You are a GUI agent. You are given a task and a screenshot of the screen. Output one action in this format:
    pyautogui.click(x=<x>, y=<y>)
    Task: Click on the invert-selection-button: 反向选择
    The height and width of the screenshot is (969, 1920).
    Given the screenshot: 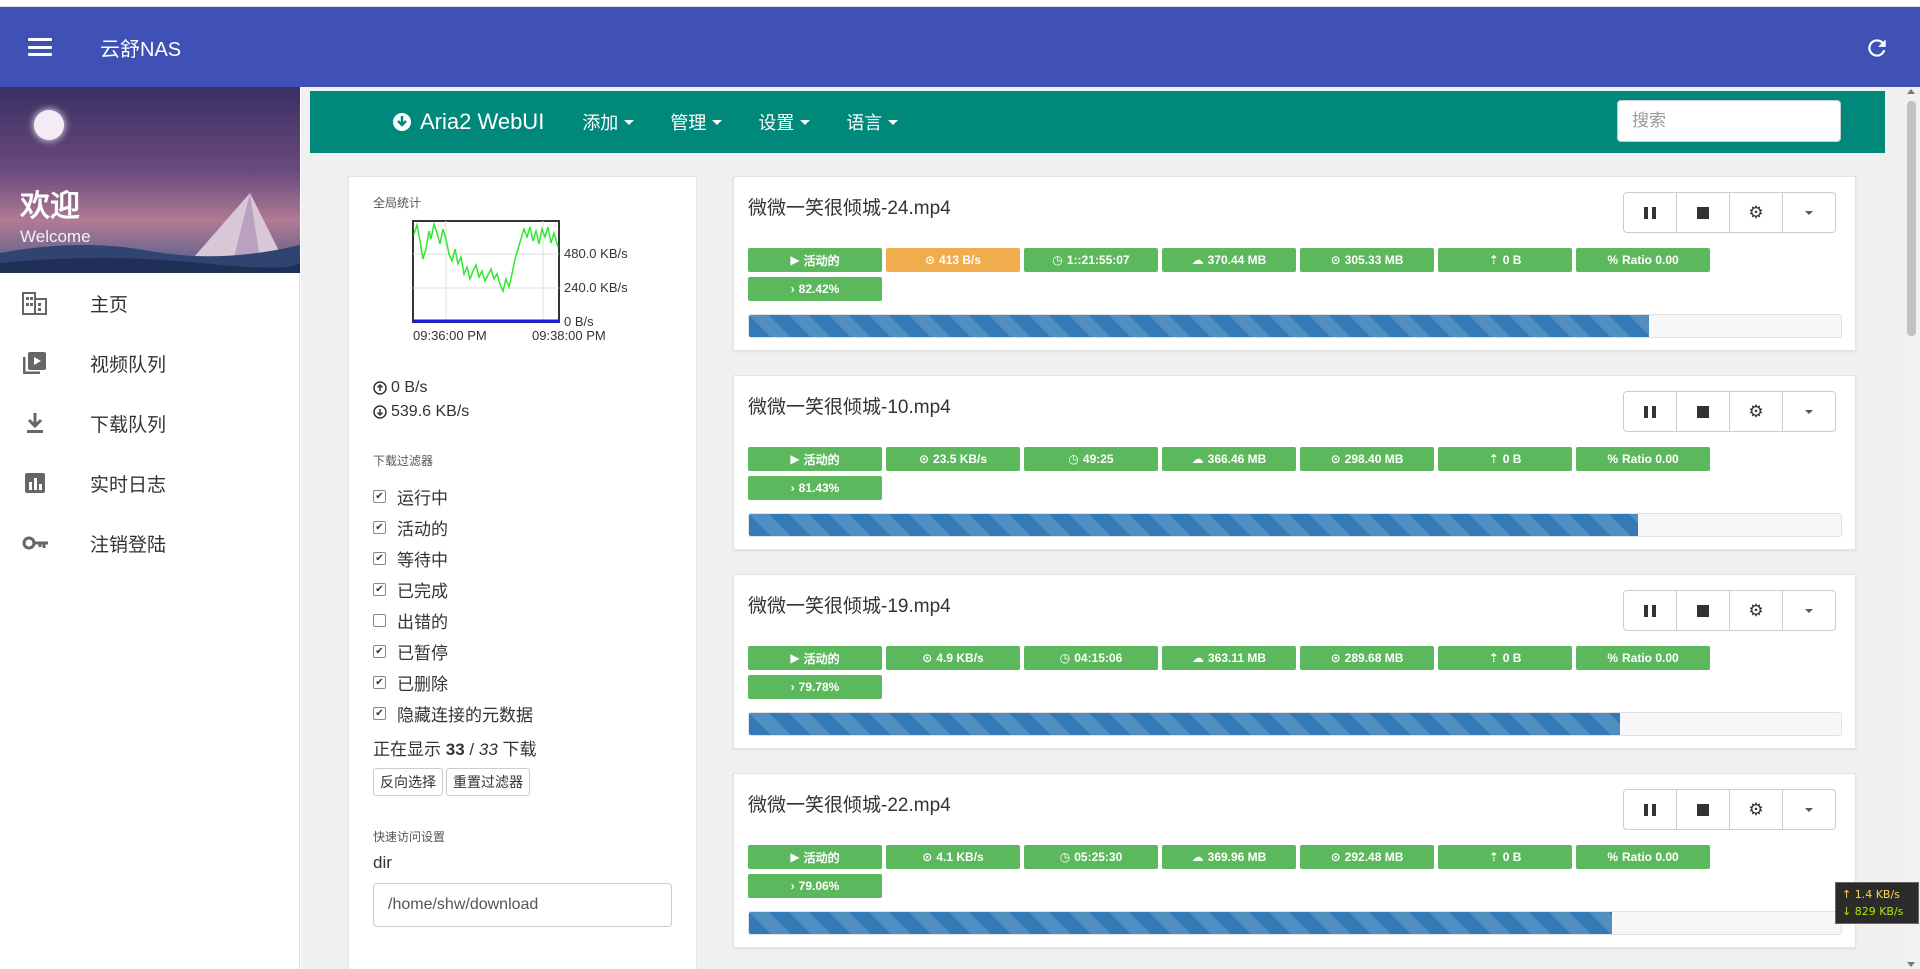 What is the action you would take?
    pyautogui.click(x=408, y=782)
    